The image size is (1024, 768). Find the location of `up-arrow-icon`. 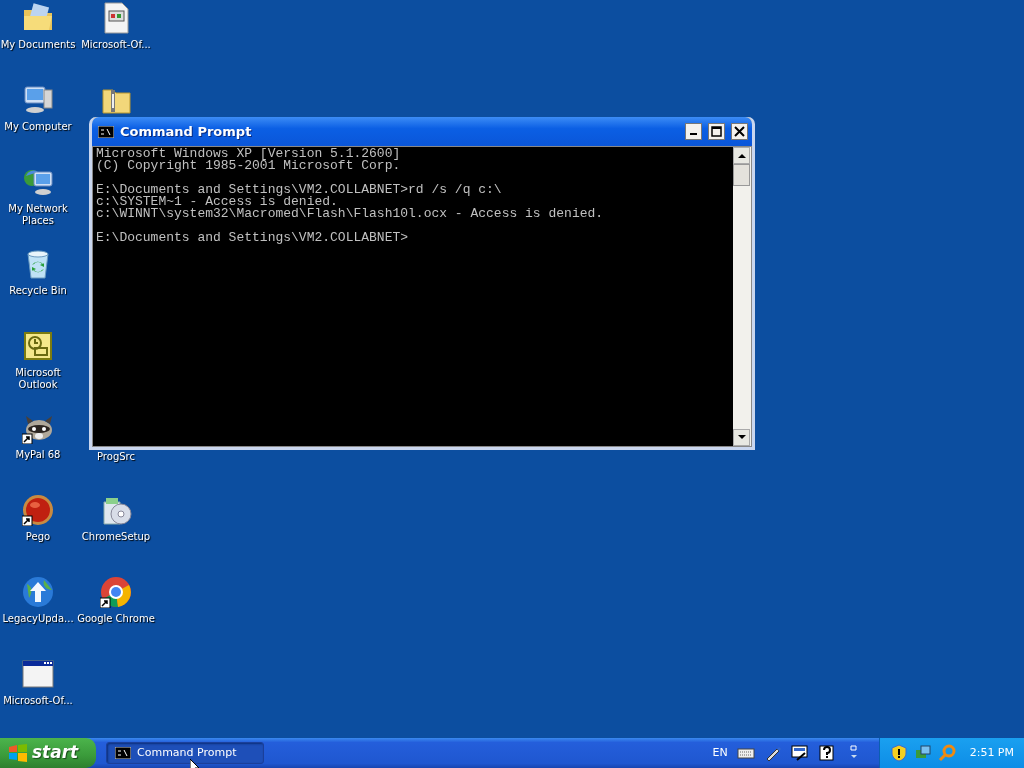

up-arrow-icon is located at coordinates (741, 155).